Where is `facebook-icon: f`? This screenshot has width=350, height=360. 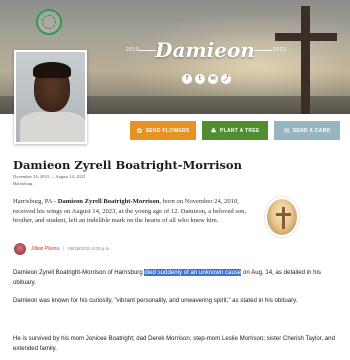 facebook-icon: f is located at coordinates (187, 79).